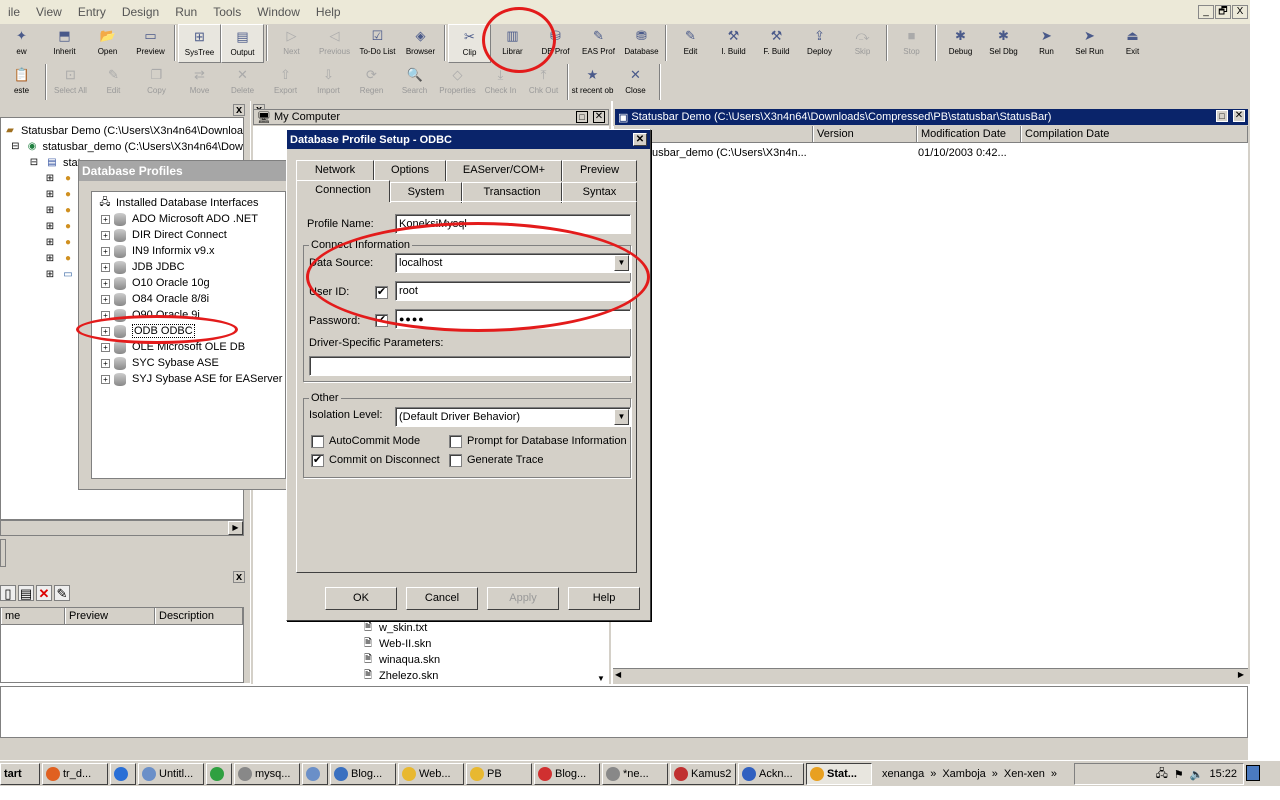 This screenshot has height=800, width=1280. I want to click on toolbar-copy-button: ❐ Copy, so click(156, 82).